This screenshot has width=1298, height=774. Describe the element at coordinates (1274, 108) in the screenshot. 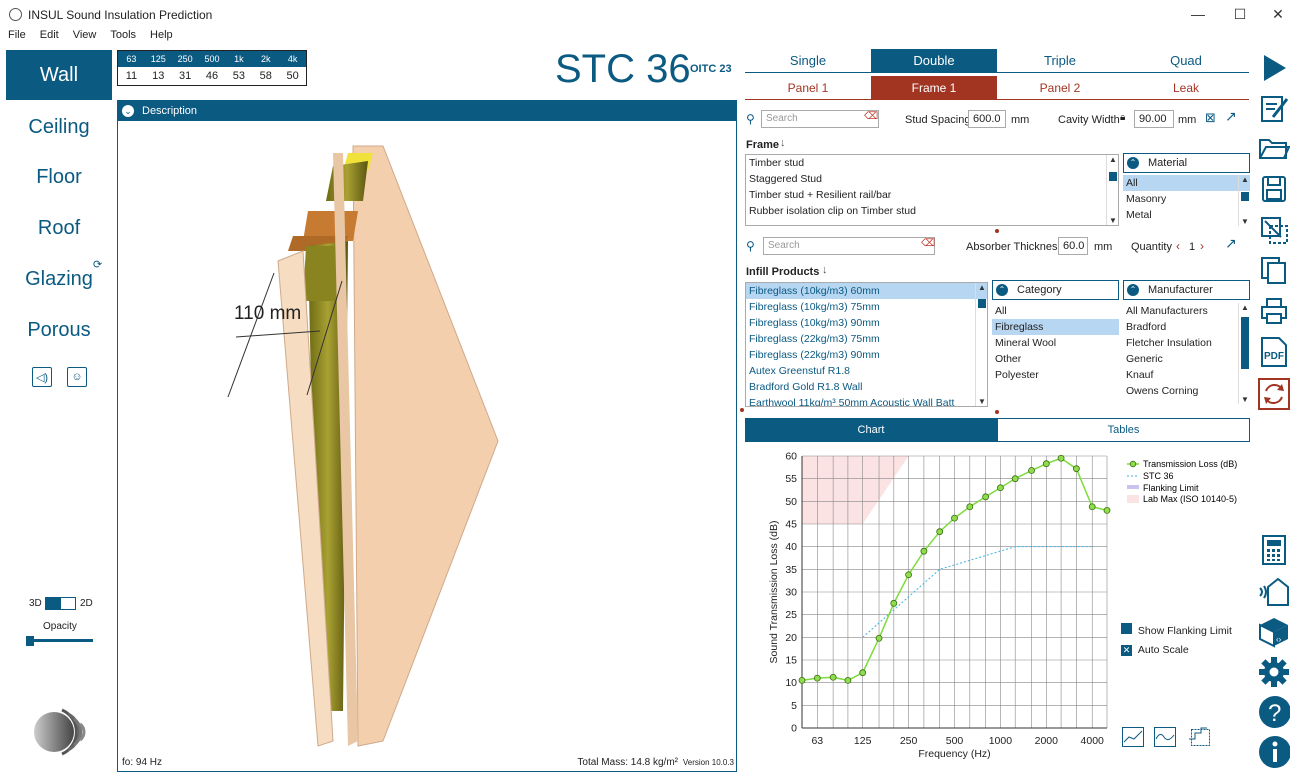

I see `edit-button` at that location.